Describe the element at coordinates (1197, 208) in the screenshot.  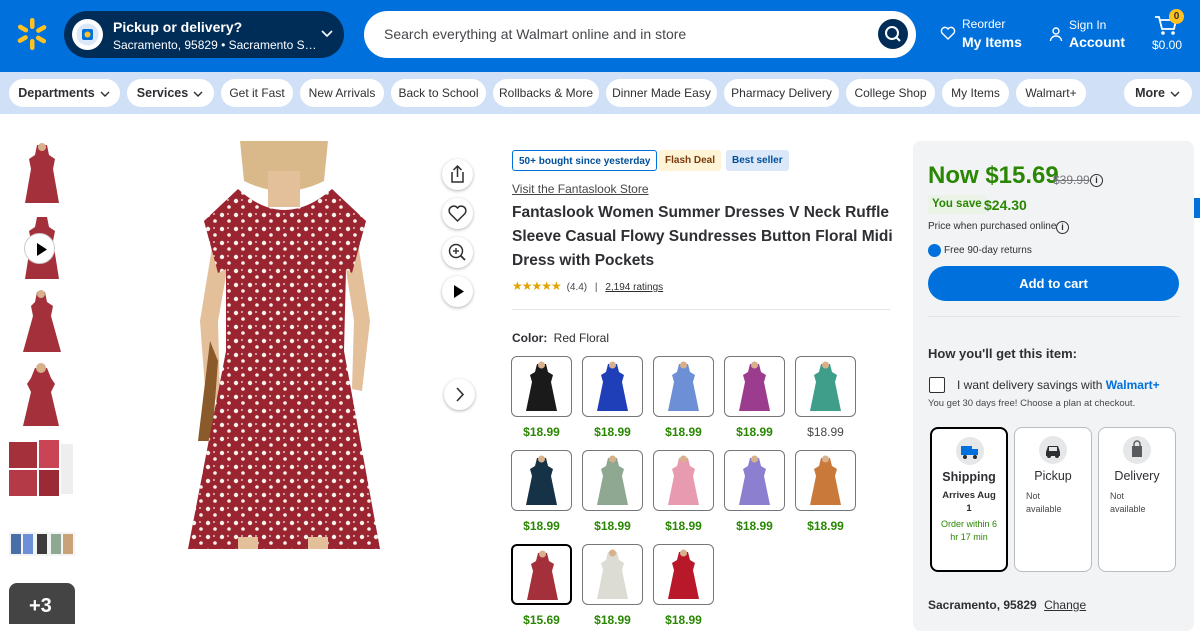
I see `scrollbar-marker` at that location.